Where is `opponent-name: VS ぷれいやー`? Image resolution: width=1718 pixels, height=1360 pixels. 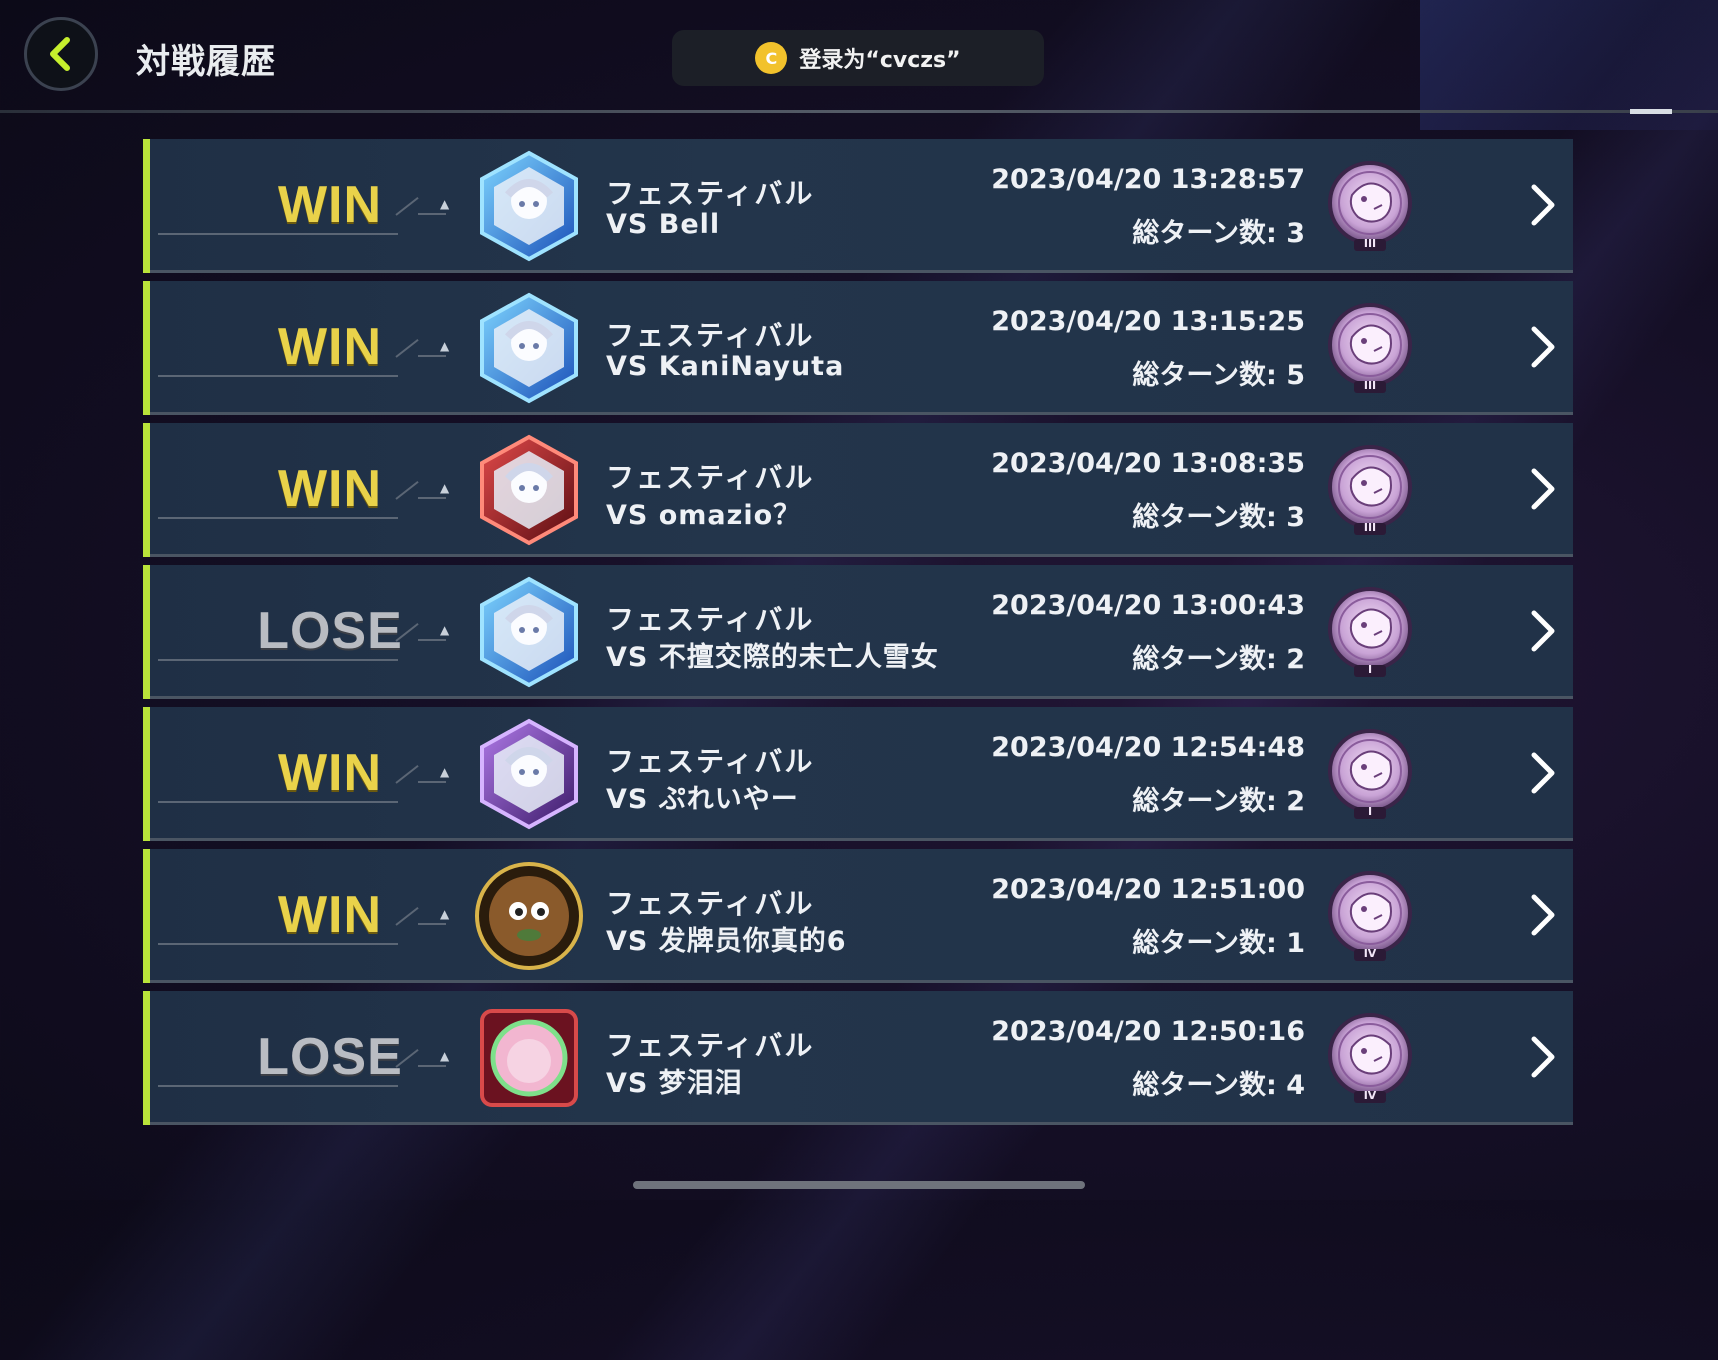
opponent-name: VS ぷれいやー is located at coordinates (702, 799).